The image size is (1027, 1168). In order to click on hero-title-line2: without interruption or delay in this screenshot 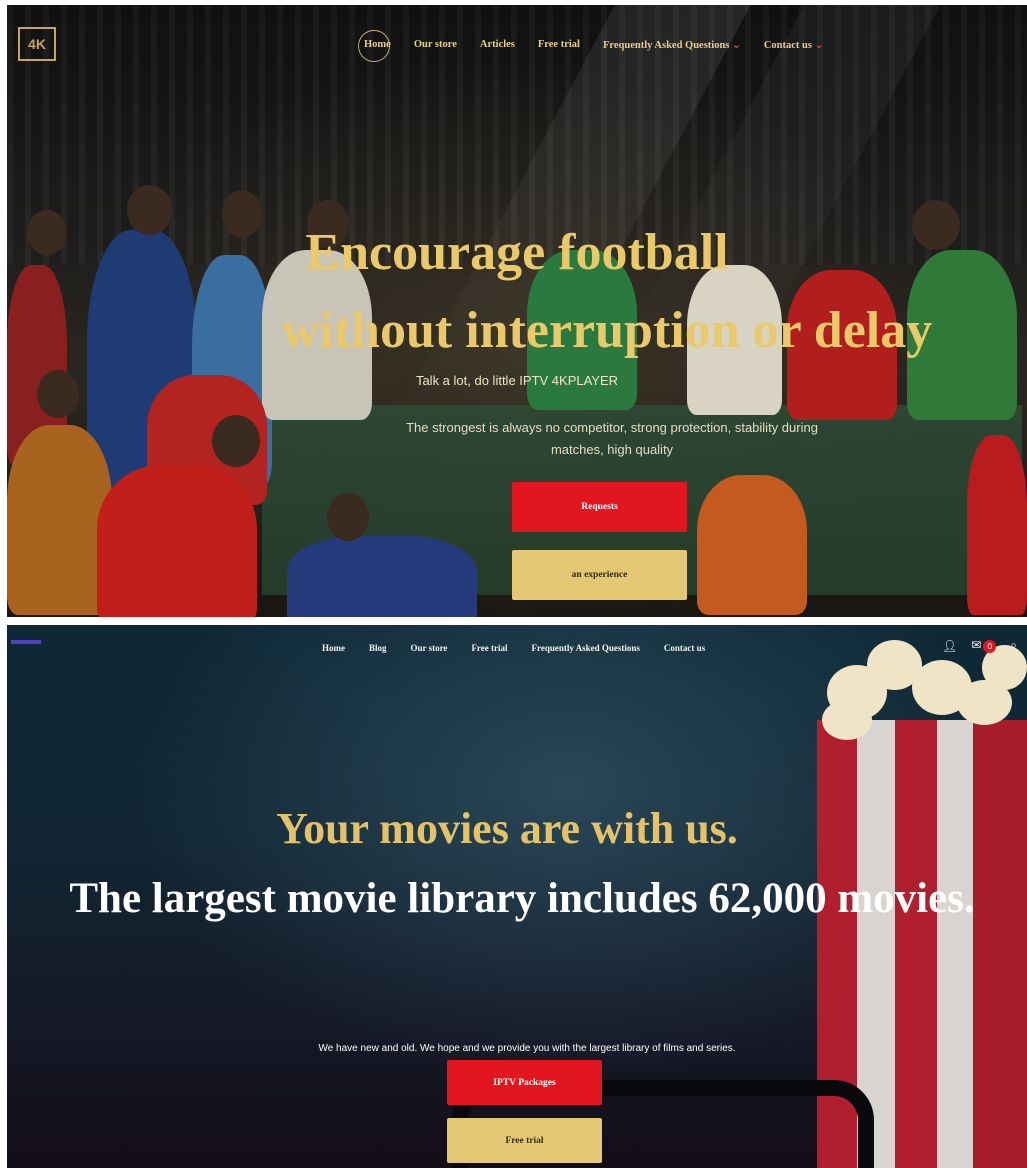, I will do `click(607, 330)`.